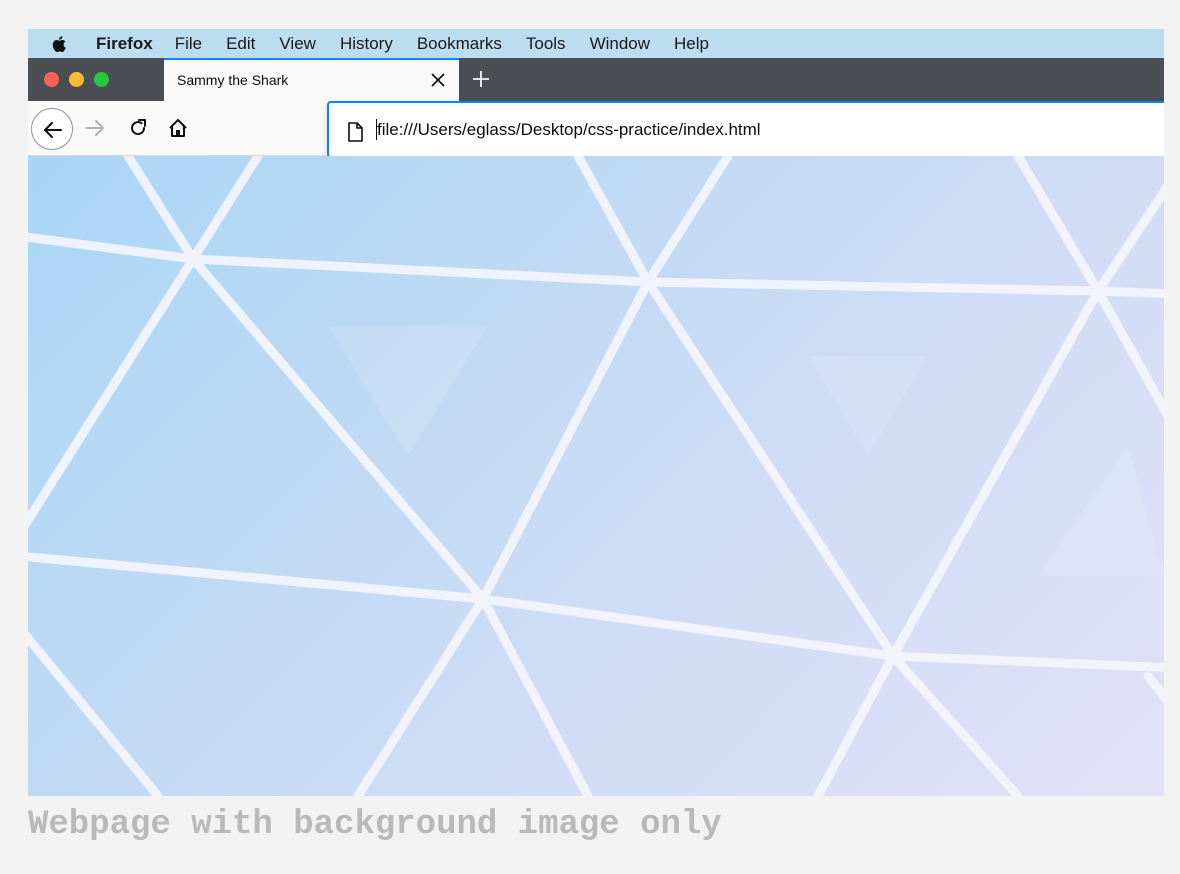  I want to click on plus-icon, so click(481, 79).